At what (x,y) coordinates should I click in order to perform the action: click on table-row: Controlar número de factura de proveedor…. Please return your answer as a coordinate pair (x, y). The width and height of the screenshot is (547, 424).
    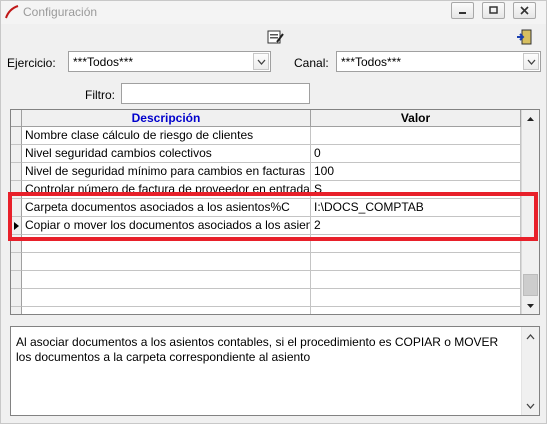
    Looking at the image, I should click on (266, 190).